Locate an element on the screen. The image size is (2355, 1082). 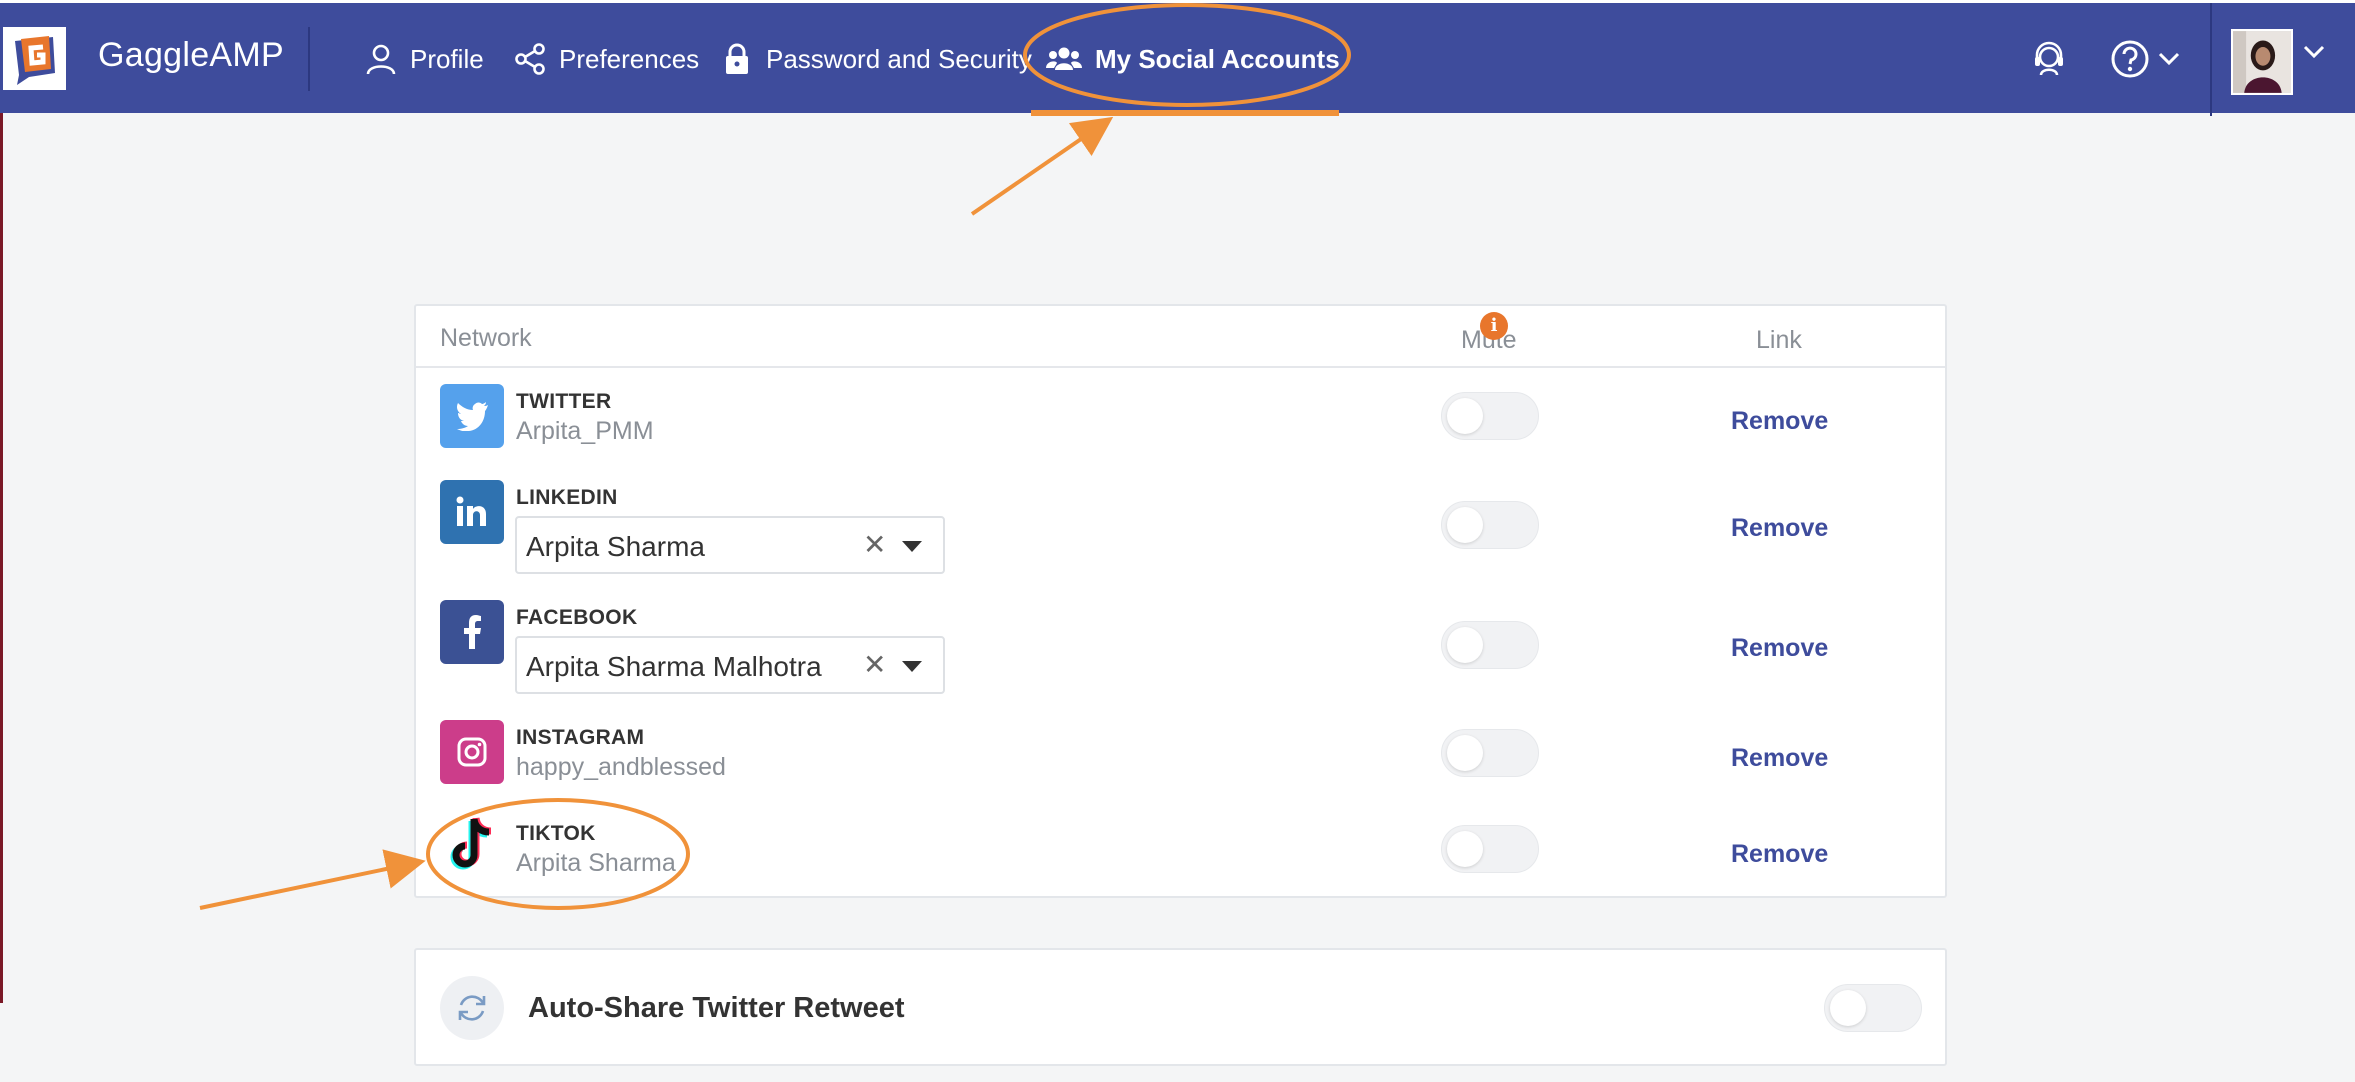
facebook-account-select: Arpita Sharma Malhotra ✕ is located at coordinates (730, 665).